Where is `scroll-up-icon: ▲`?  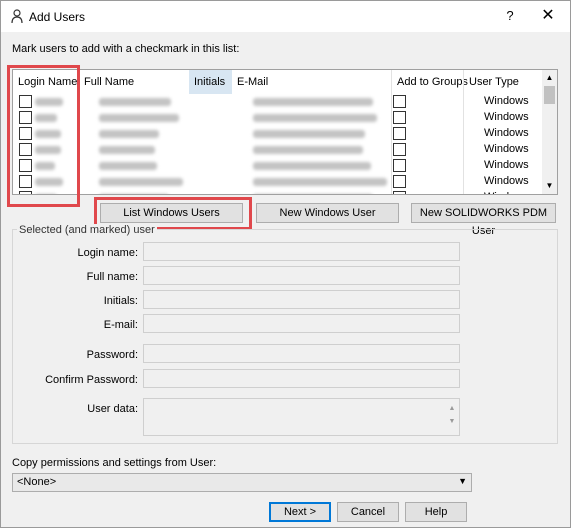
scroll-up-icon: ▲ is located at coordinates (549, 78).